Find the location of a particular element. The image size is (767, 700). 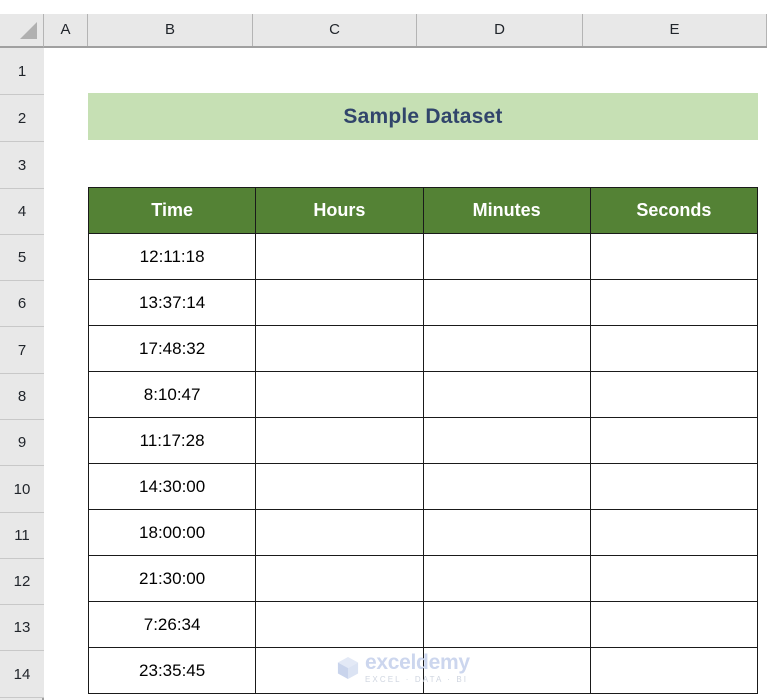

cell-time: 8:10:47 is located at coordinates (172, 394).